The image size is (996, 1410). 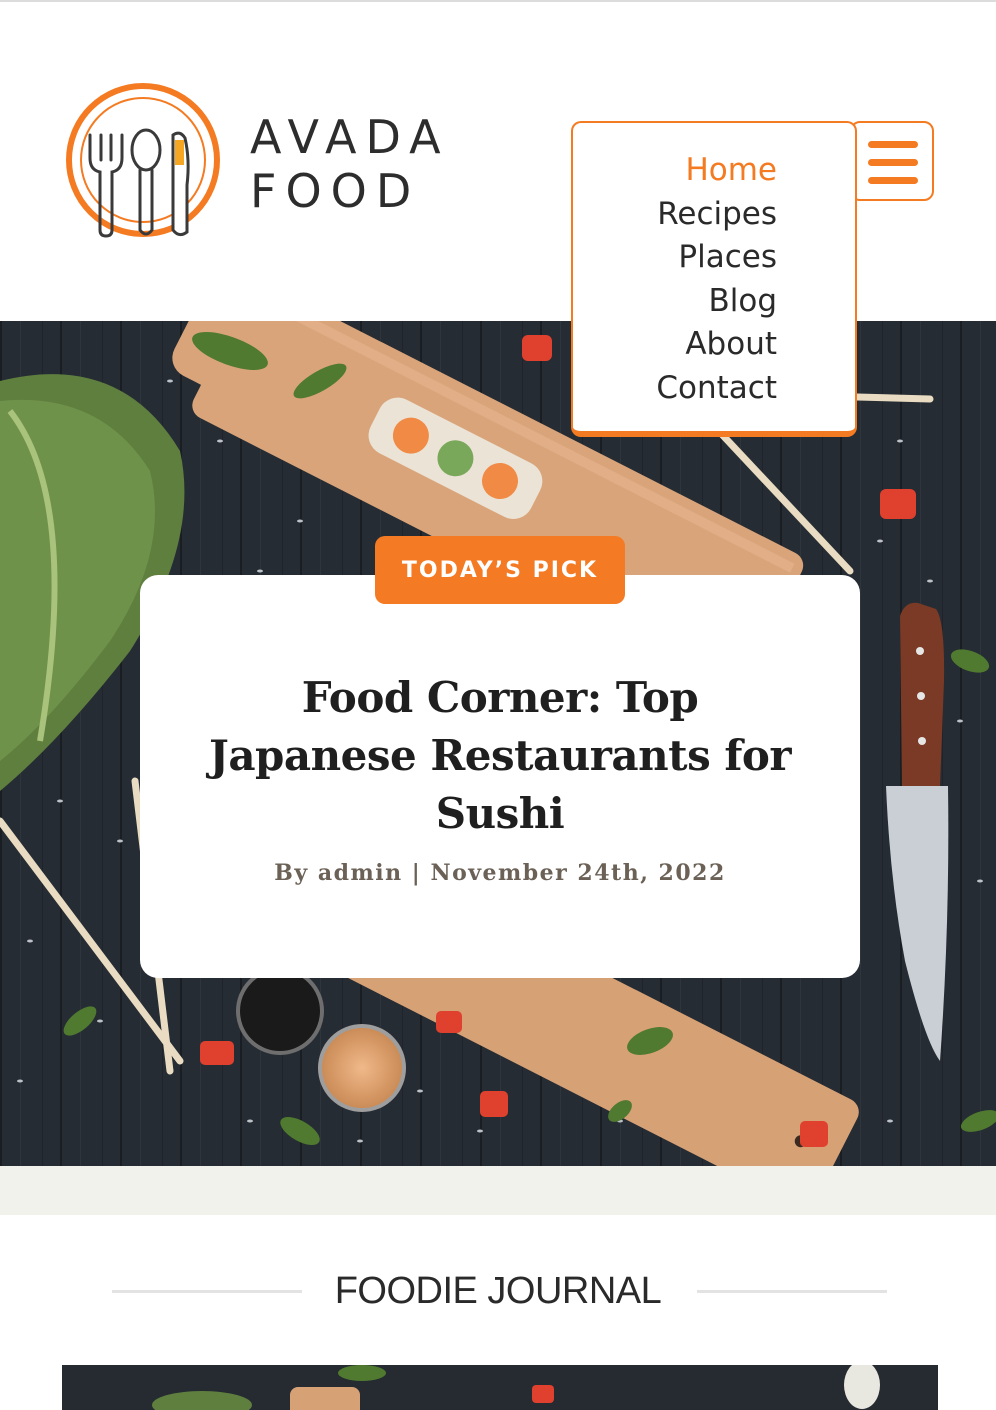 What do you see at coordinates (360, 873) in the screenshot?
I see `post-author-link: admin` at bounding box center [360, 873].